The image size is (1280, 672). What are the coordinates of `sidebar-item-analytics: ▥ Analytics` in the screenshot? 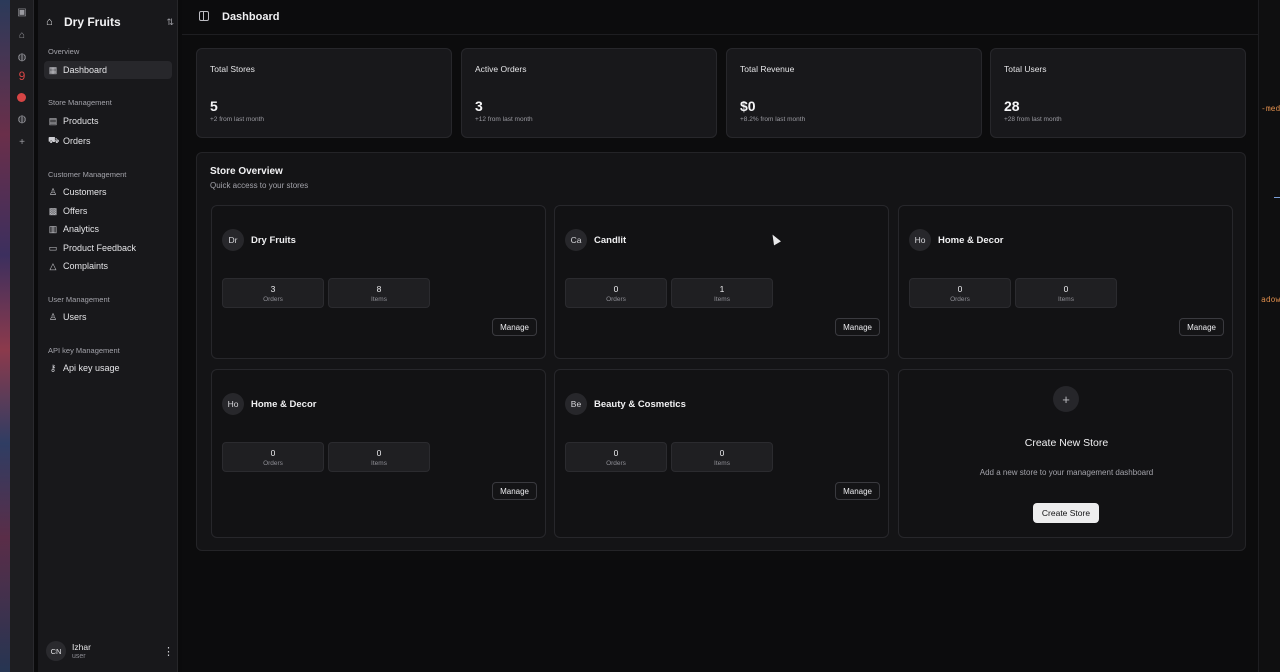 It's located at (108, 229).